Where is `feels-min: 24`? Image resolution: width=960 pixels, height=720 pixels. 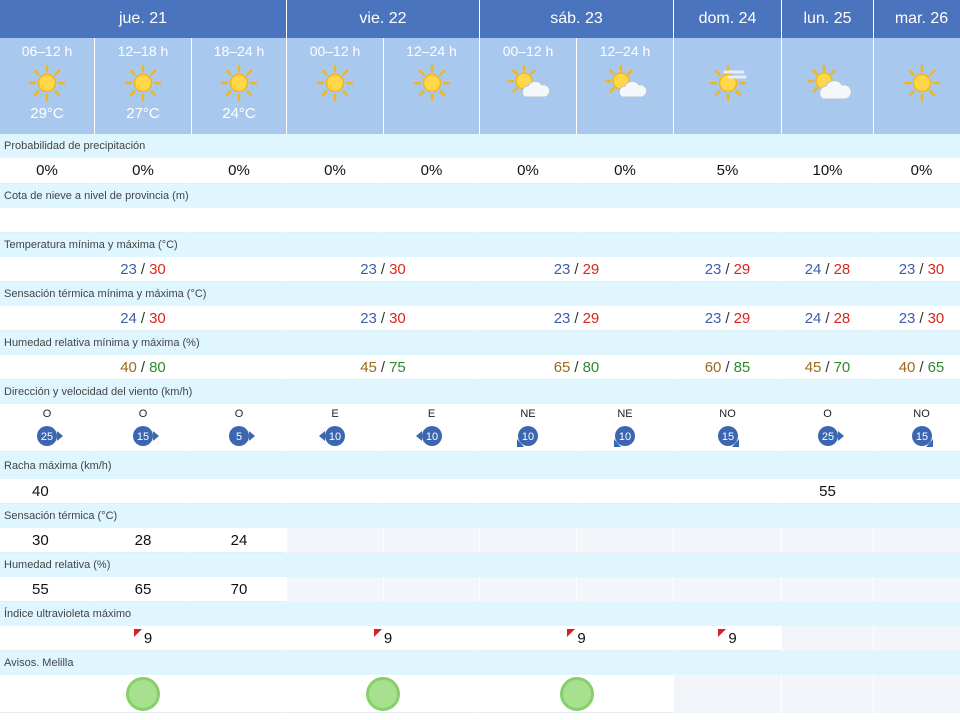 feels-min: 24 is located at coordinates (128, 318).